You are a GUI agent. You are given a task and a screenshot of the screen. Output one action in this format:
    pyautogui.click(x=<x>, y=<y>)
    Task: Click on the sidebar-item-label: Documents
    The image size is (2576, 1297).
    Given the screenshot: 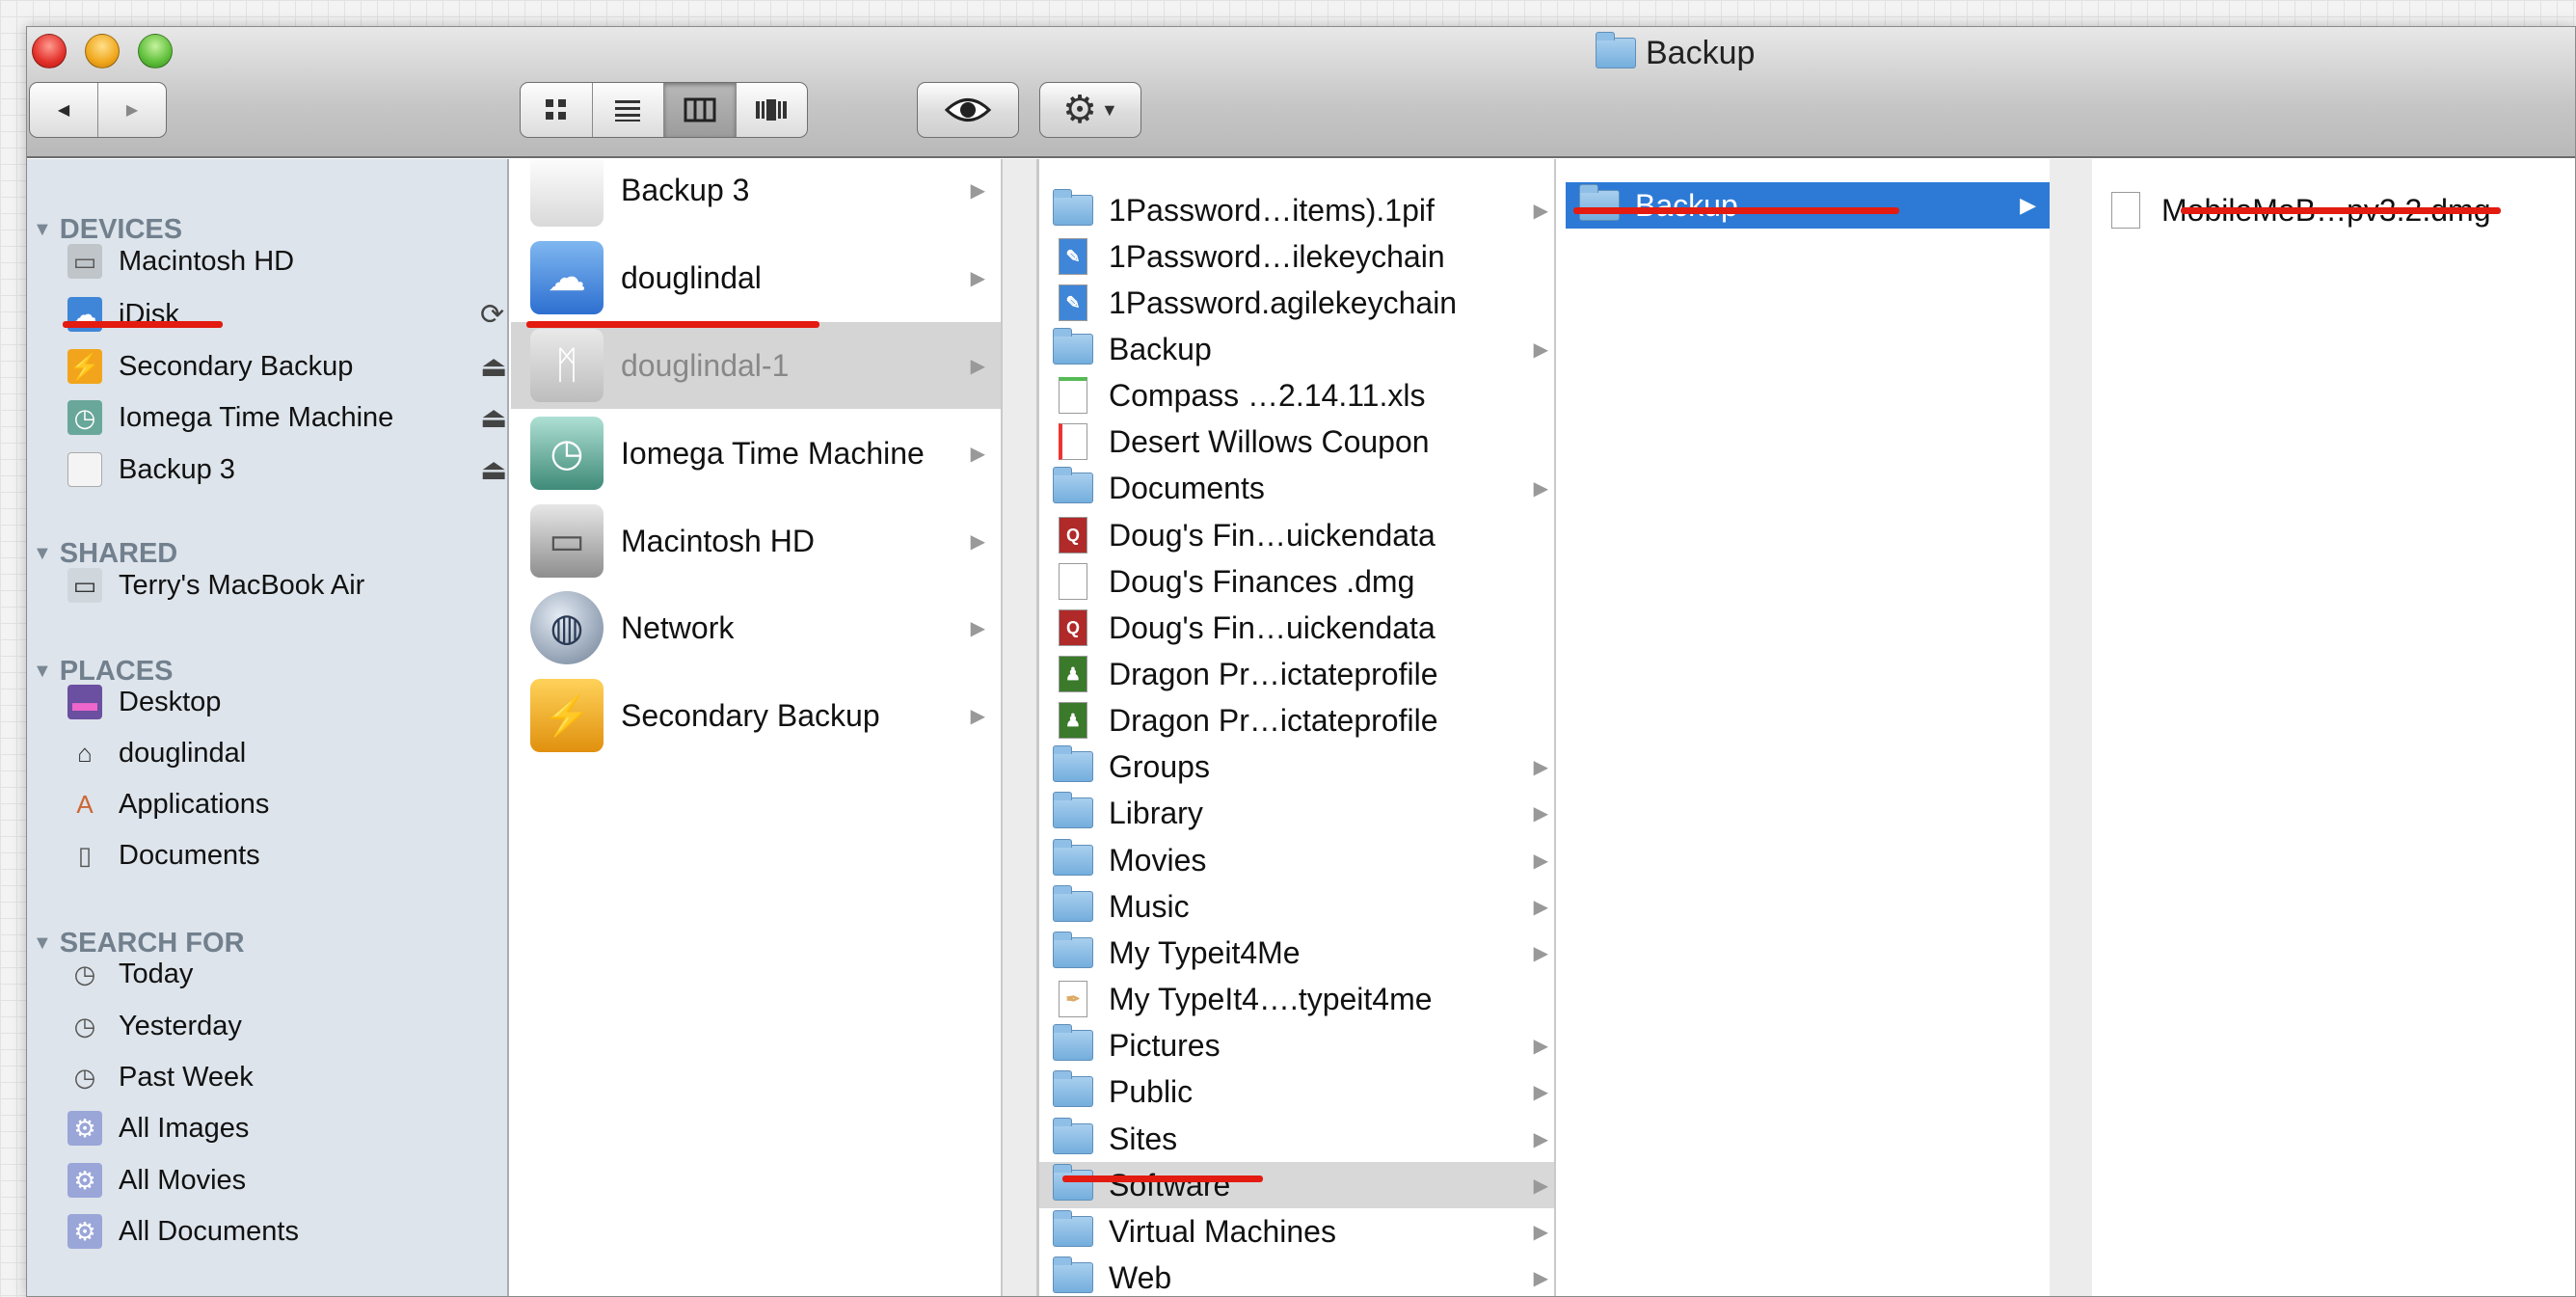 What is the action you would take?
    pyautogui.click(x=190, y=855)
    